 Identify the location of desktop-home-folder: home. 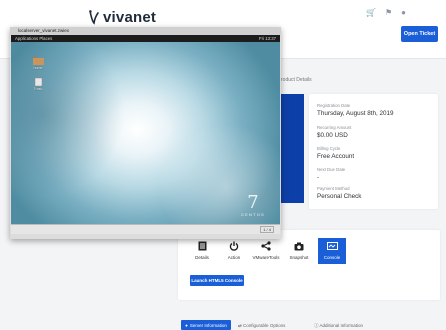
(38, 63).